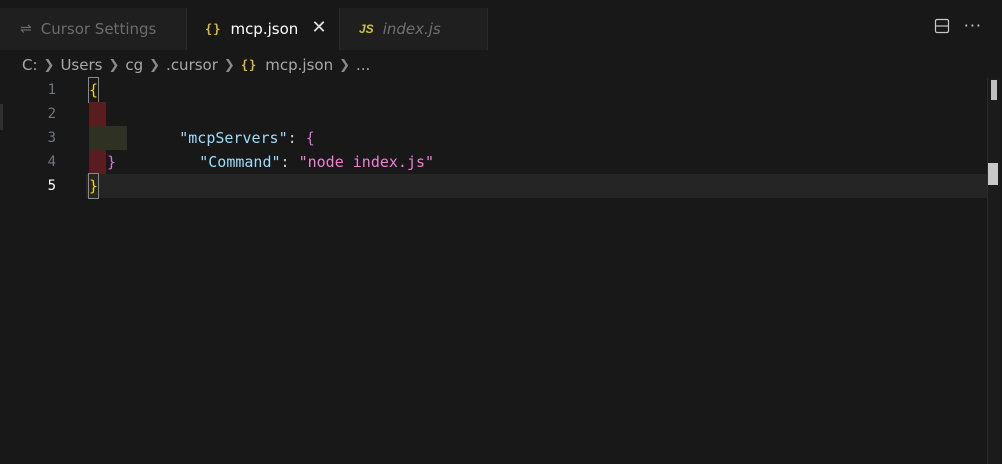  What do you see at coordinates (993, 271) in the screenshot?
I see `vertical-scrollbar` at bounding box center [993, 271].